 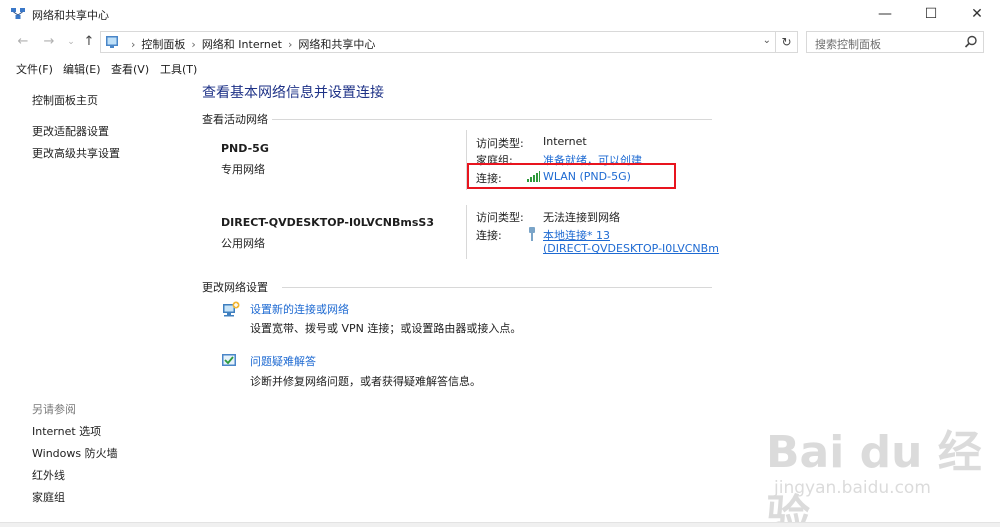 What do you see at coordinates (231, 309) in the screenshot?
I see `new-connection-icon` at bounding box center [231, 309].